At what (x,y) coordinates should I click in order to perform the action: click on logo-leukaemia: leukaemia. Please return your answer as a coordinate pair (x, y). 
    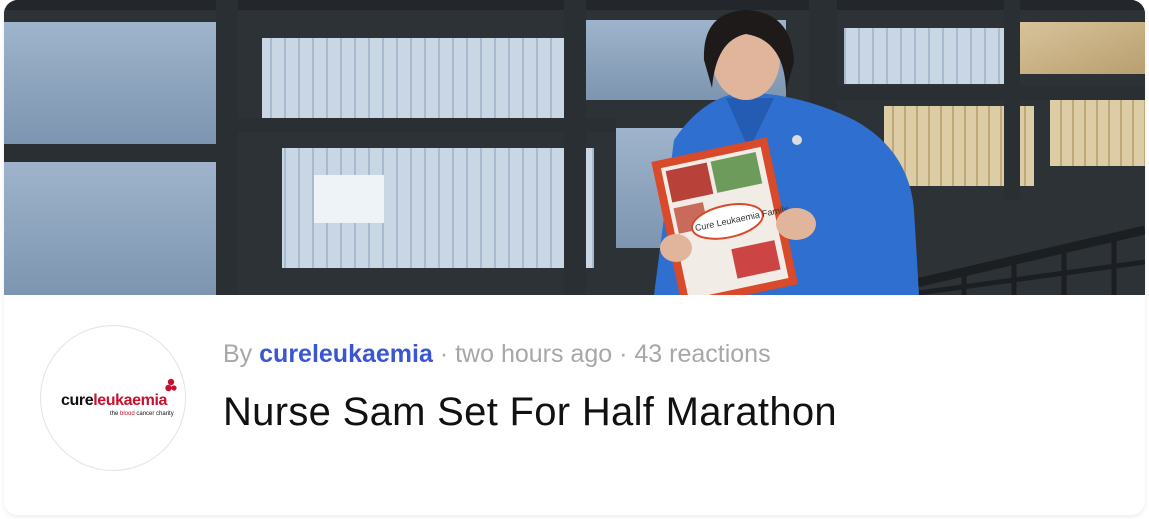
    Looking at the image, I should click on (130, 400).